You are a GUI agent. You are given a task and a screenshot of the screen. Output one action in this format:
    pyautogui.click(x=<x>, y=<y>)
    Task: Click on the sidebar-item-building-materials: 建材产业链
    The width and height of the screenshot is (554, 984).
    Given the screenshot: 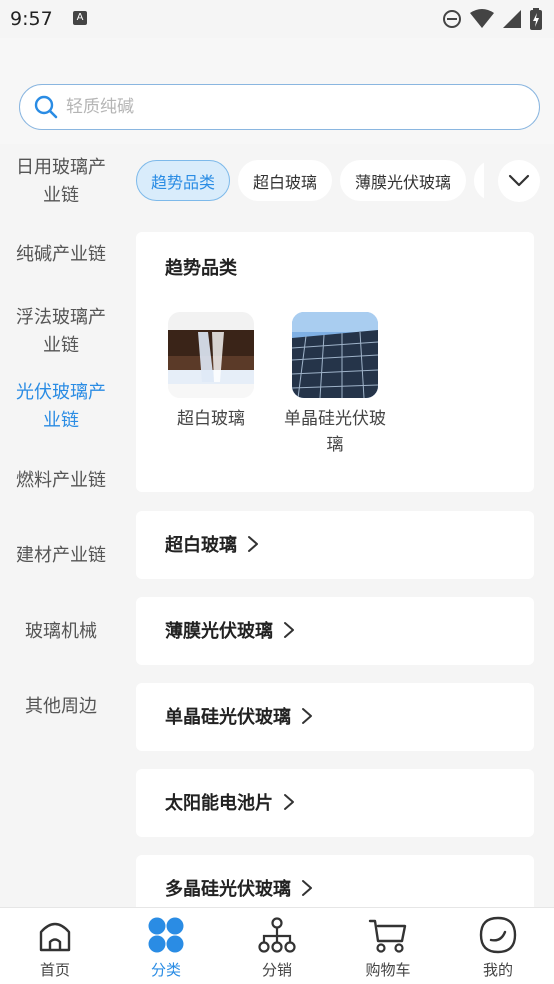 What is the action you would take?
    pyautogui.click(x=61, y=556)
    